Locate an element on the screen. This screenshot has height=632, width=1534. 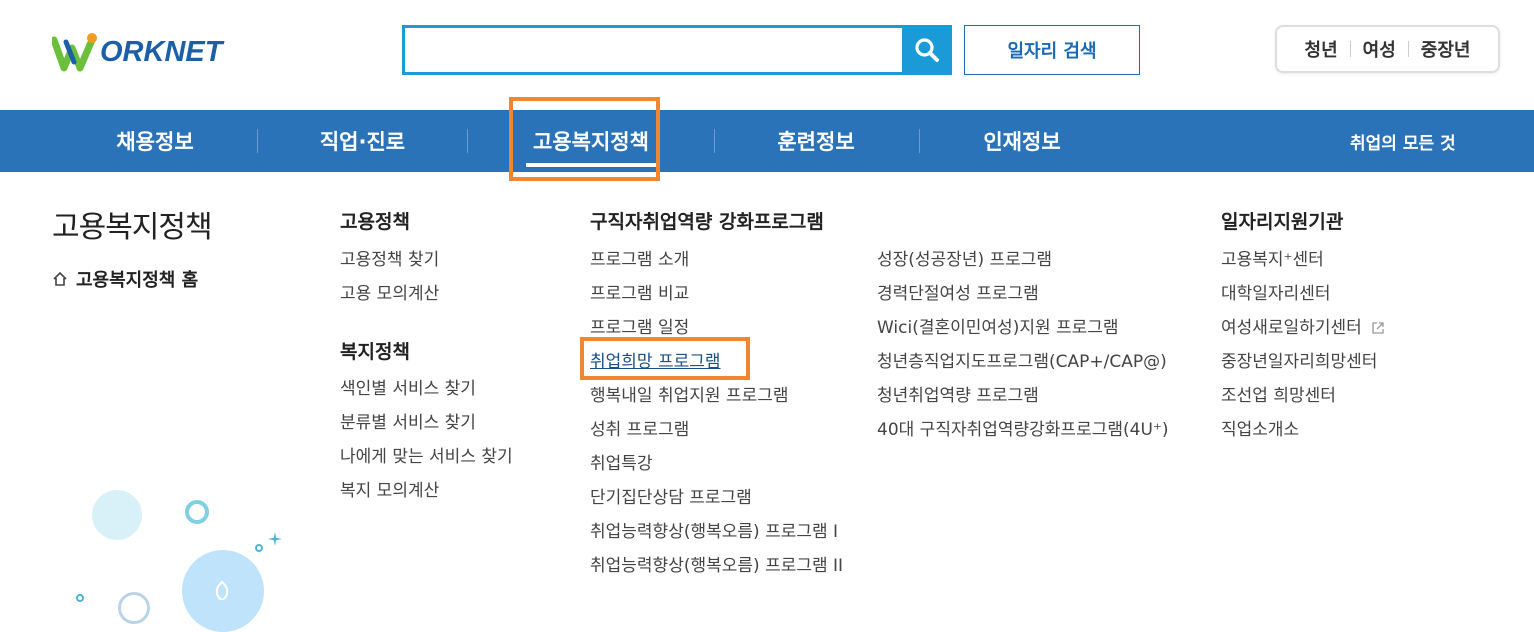
worknet-logo: ORKNET is located at coordinates (148, 52).